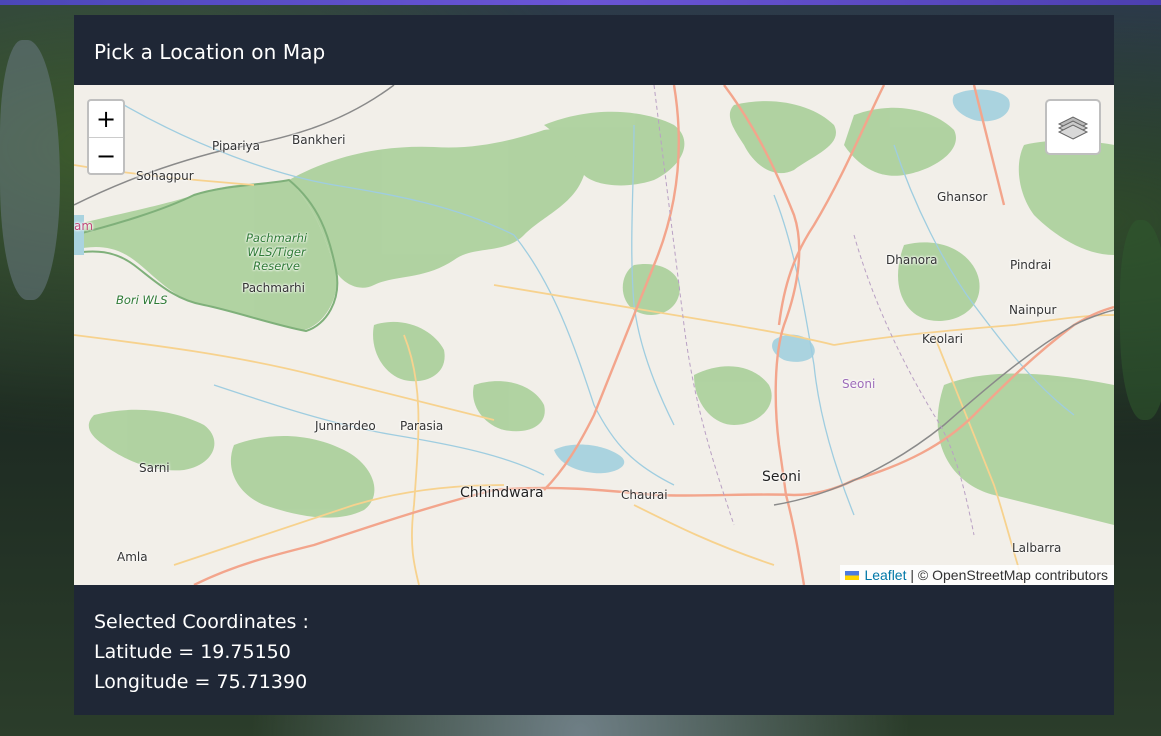 This screenshot has height=736, width=1161. What do you see at coordinates (1037, 548) in the screenshot?
I see `place-label-lalbarra: Lalbarra` at bounding box center [1037, 548].